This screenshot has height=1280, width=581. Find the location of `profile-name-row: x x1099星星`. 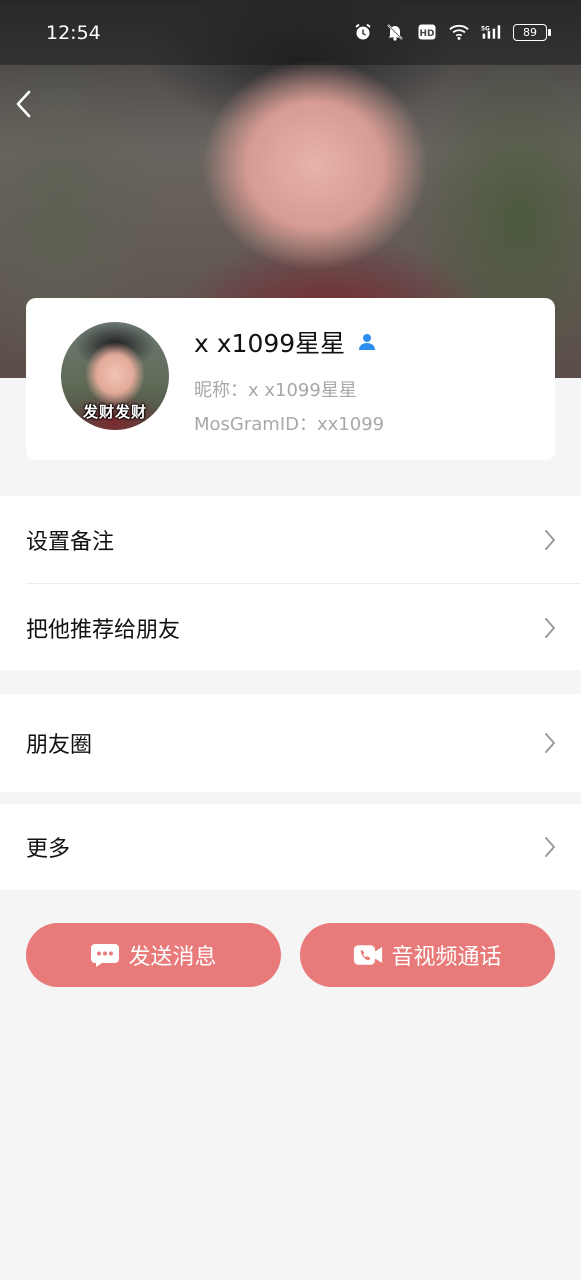

profile-name-row: x x1099星星 is located at coordinates (285, 342).